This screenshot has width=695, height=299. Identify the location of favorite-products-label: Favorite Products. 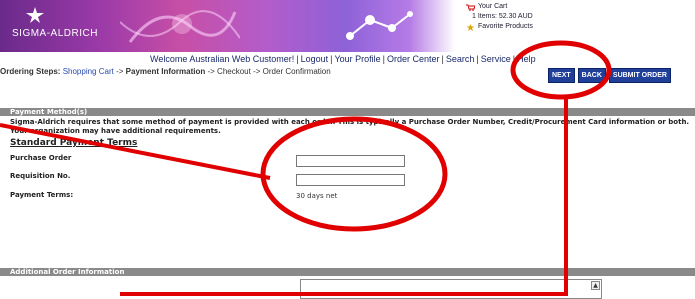
(505, 26).